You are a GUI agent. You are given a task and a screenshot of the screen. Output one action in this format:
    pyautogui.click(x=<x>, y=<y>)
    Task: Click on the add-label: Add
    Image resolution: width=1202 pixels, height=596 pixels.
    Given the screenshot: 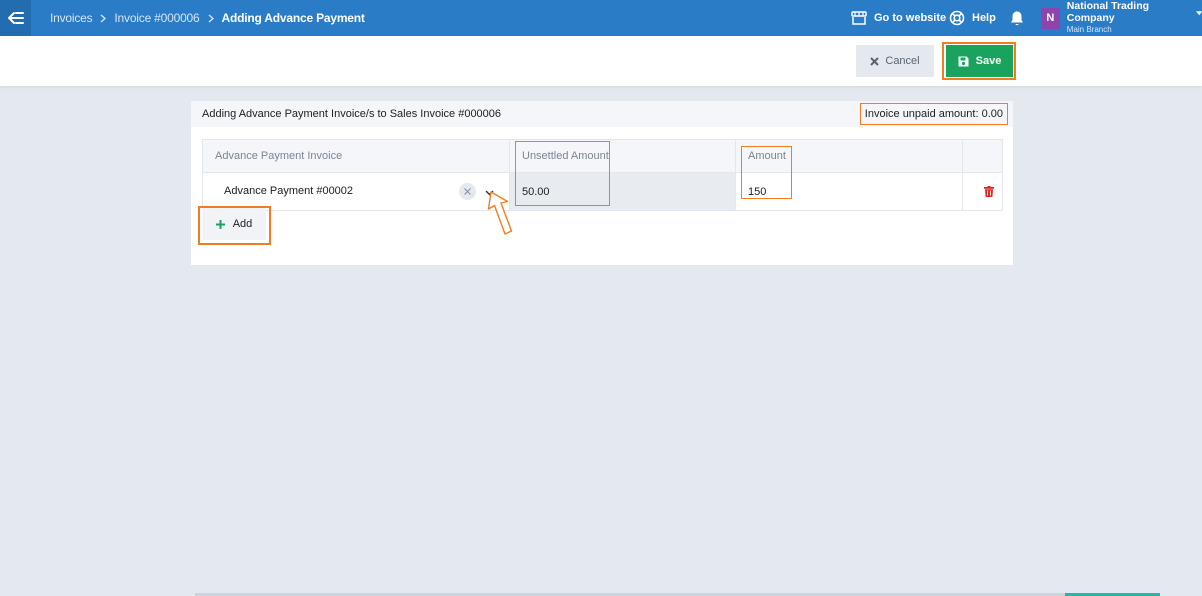 What is the action you would take?
    pyautogui.click(x=242, y=224)
    